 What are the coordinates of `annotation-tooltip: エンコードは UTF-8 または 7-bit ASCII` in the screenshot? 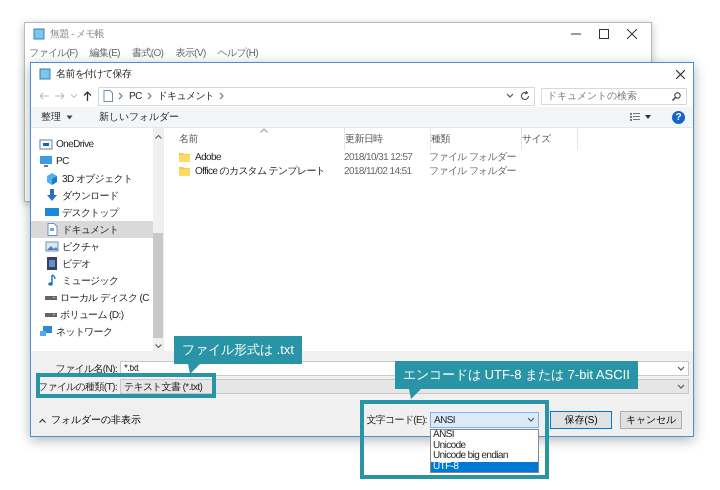 It's located at (516, 375).